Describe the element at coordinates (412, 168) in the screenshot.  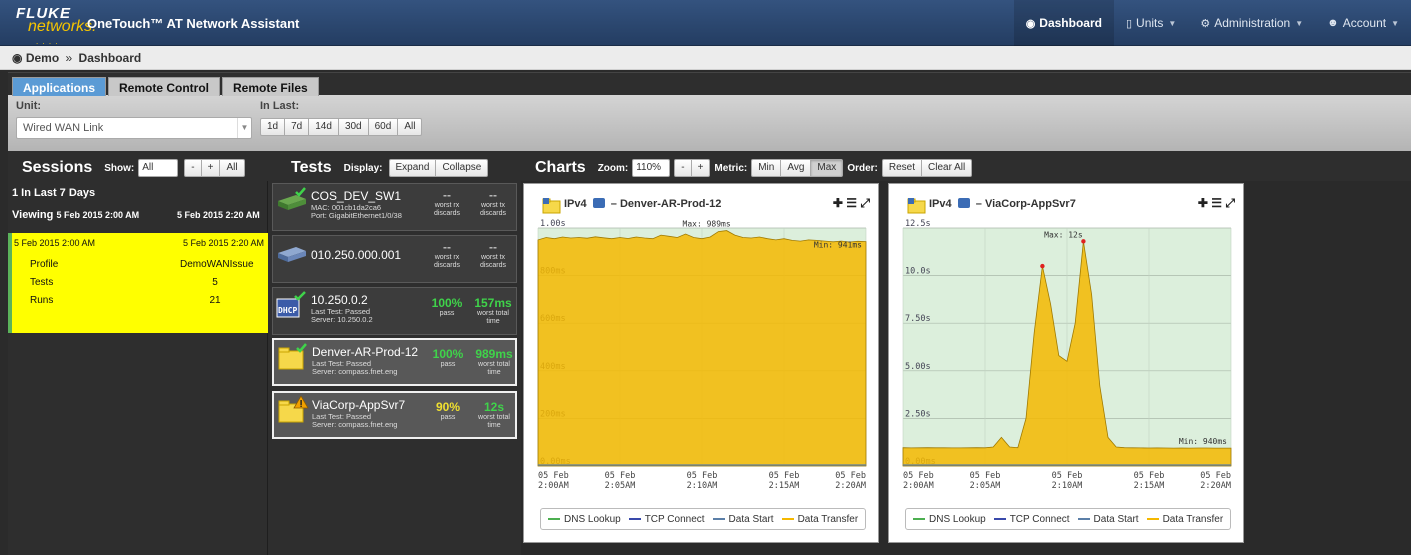
I see `expand-button: Expand` at that location.